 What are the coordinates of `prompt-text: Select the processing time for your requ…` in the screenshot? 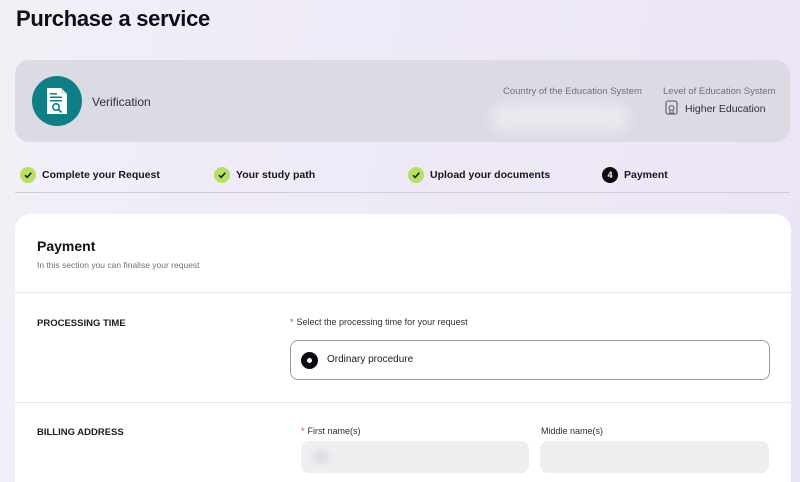 It's located at (382, 322).